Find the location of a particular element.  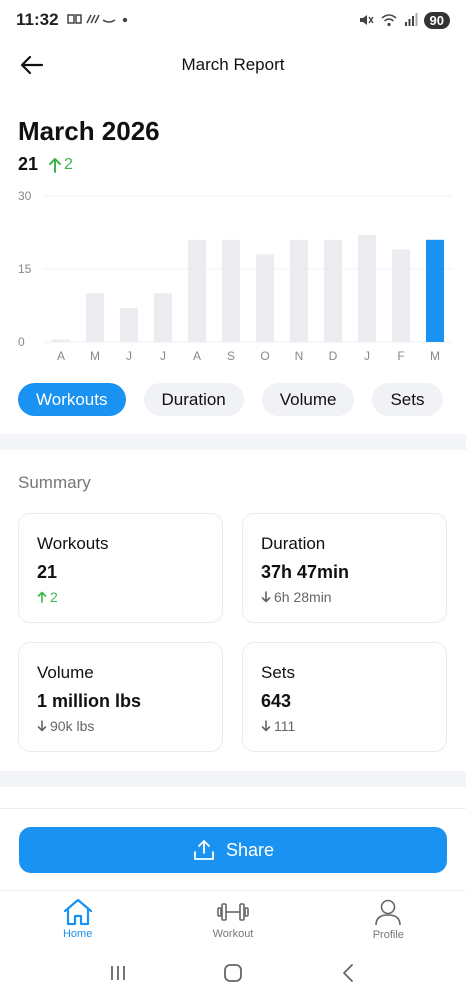

nav-profile: Profile is located at coordinates (388, 918).